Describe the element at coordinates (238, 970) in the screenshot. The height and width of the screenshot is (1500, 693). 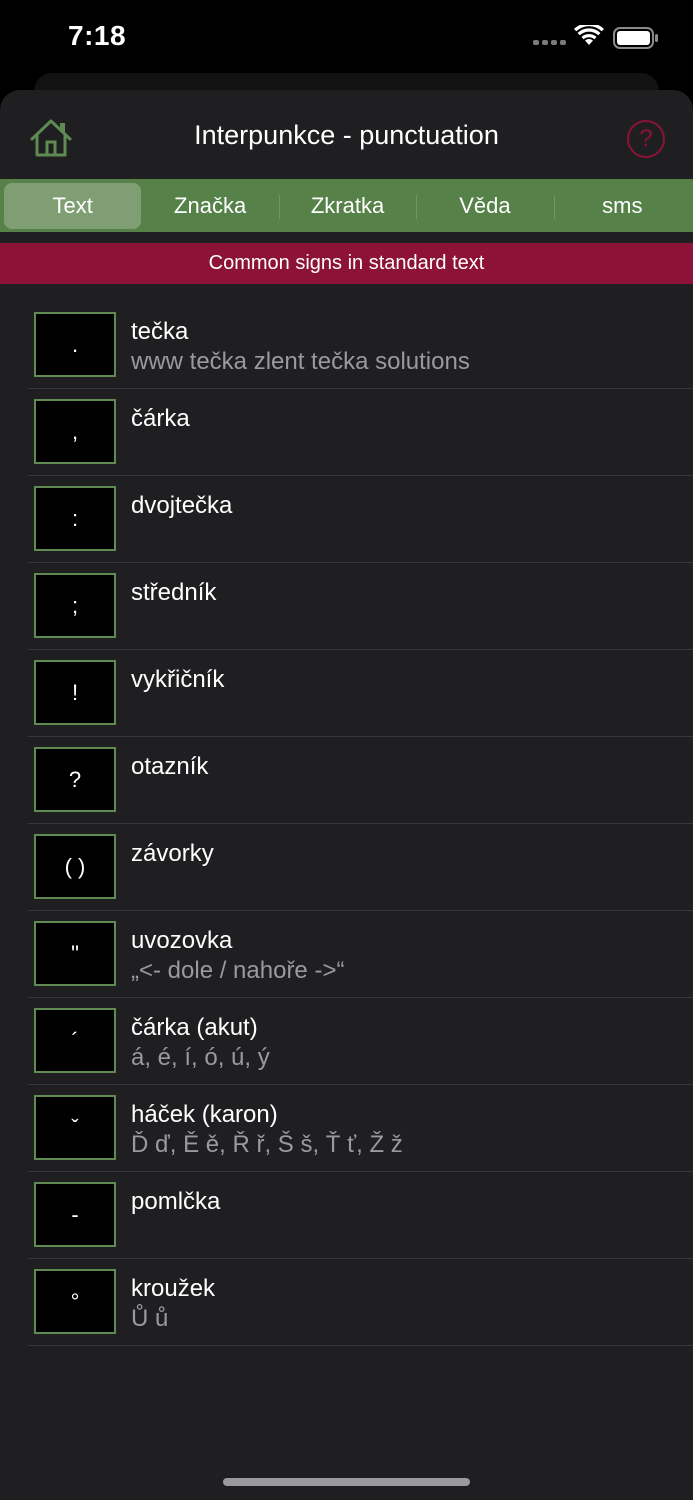
I see `item-subtitle: „<- dole / nahoře ->“` at that location.